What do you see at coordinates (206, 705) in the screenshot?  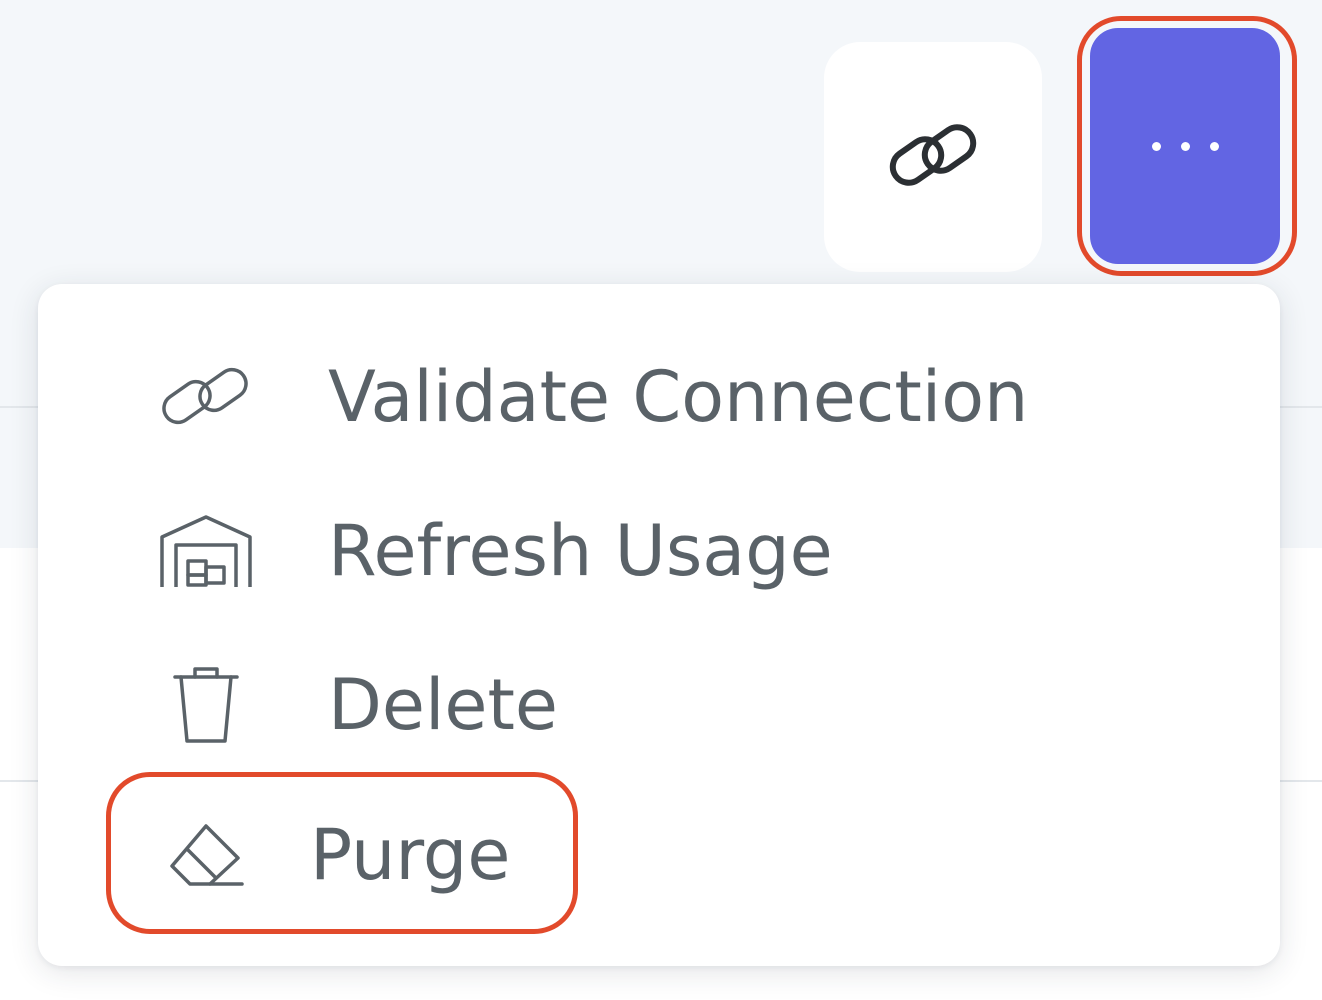 I see `trash-icon` at bounding box center [206, 705].